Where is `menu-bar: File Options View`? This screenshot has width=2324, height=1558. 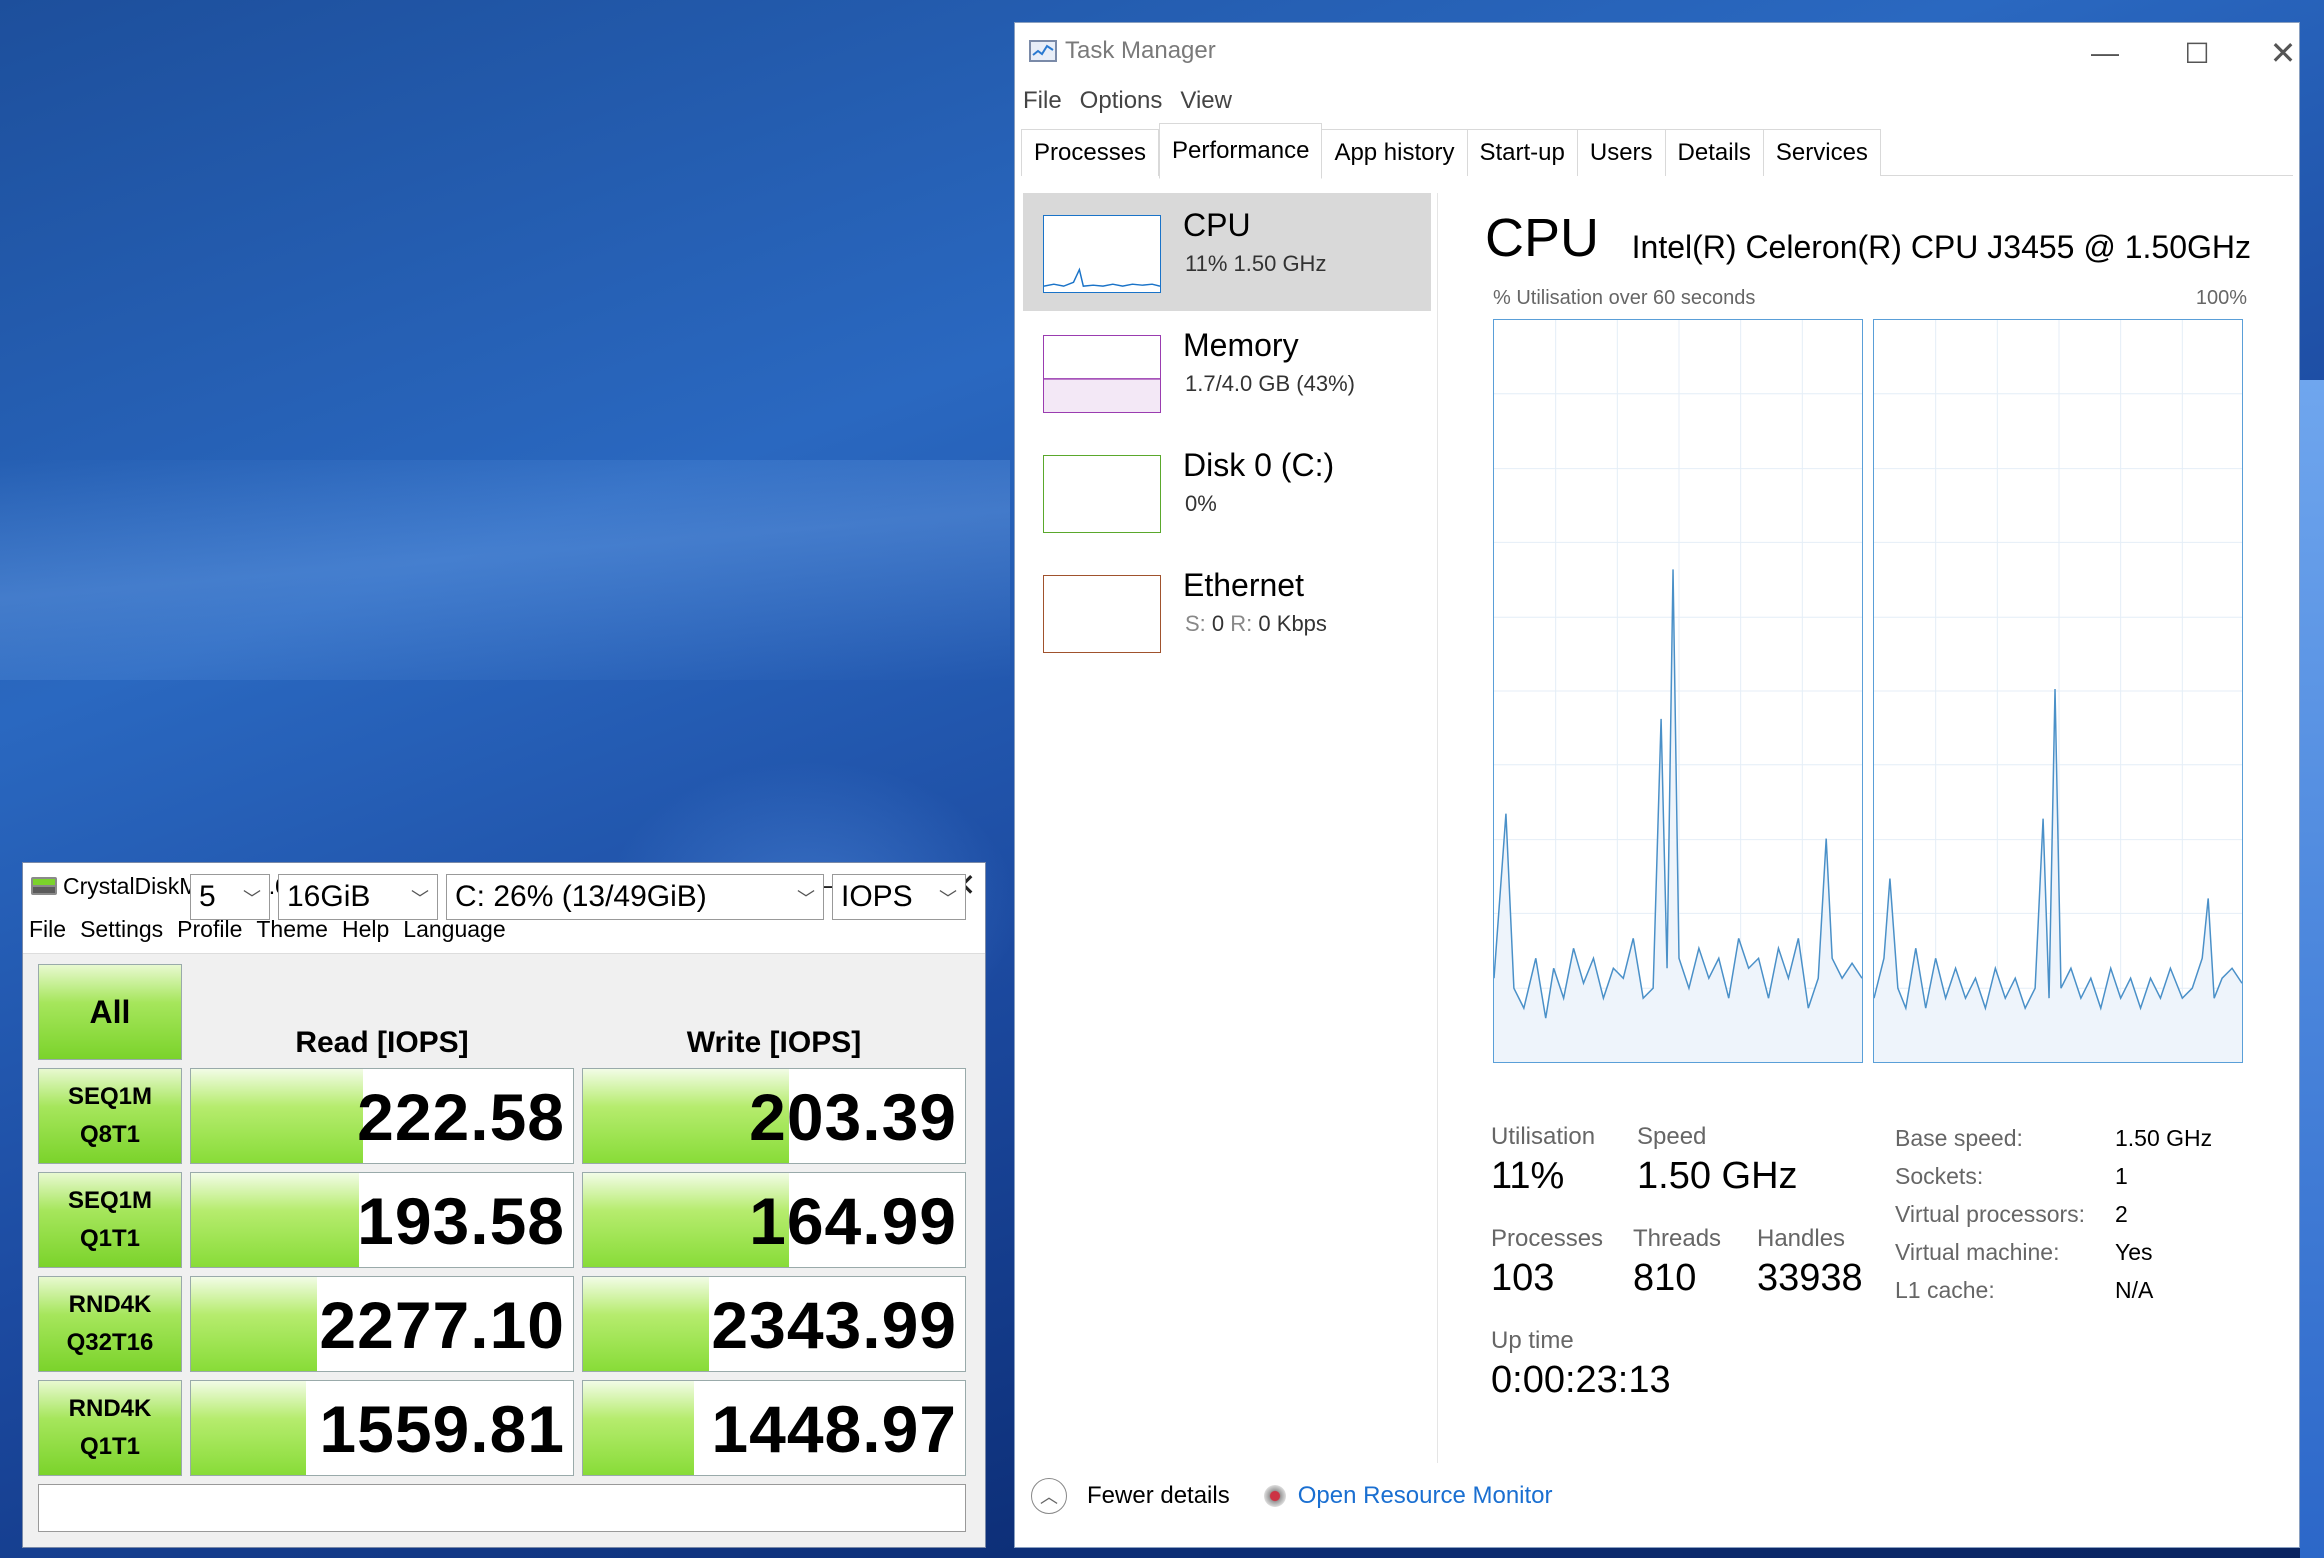 menu-bar: File Options View is located at coordinates (1657, 101).